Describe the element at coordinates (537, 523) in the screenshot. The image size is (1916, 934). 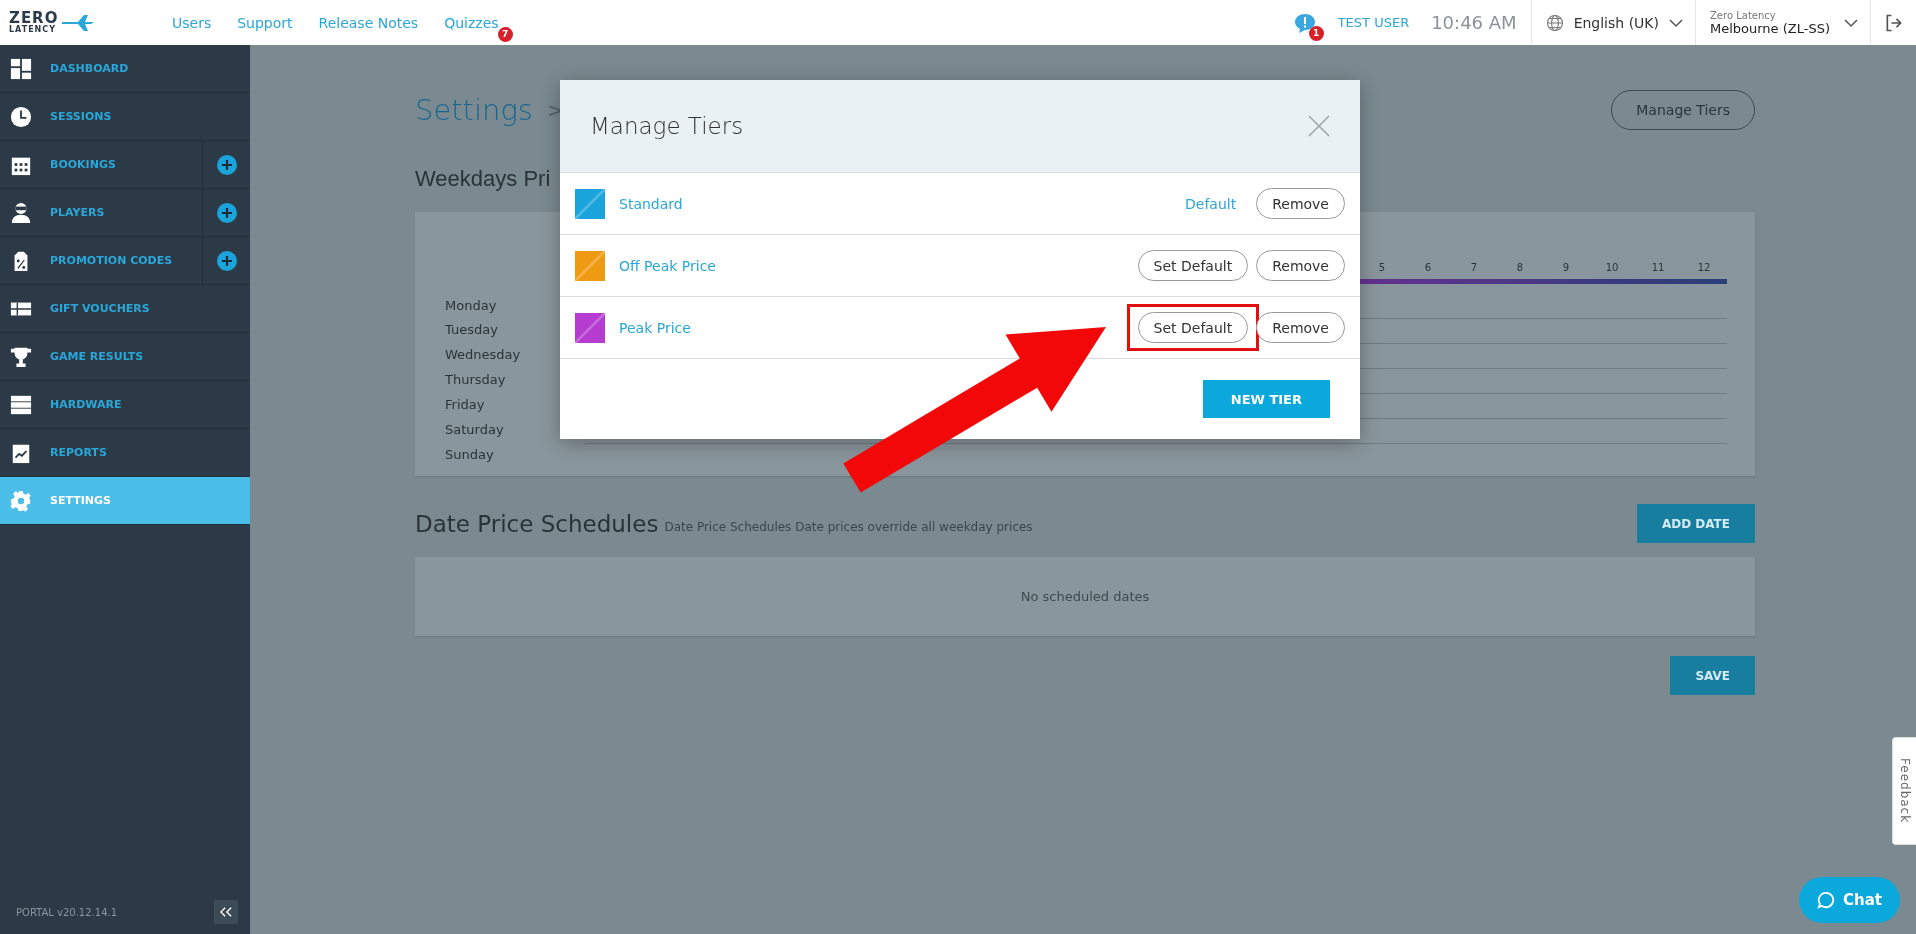
I see `section-title: Date Price Schedules` at that location.